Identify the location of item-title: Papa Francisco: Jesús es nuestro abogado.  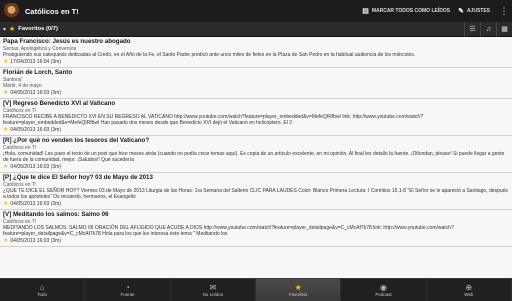
(67, 41).